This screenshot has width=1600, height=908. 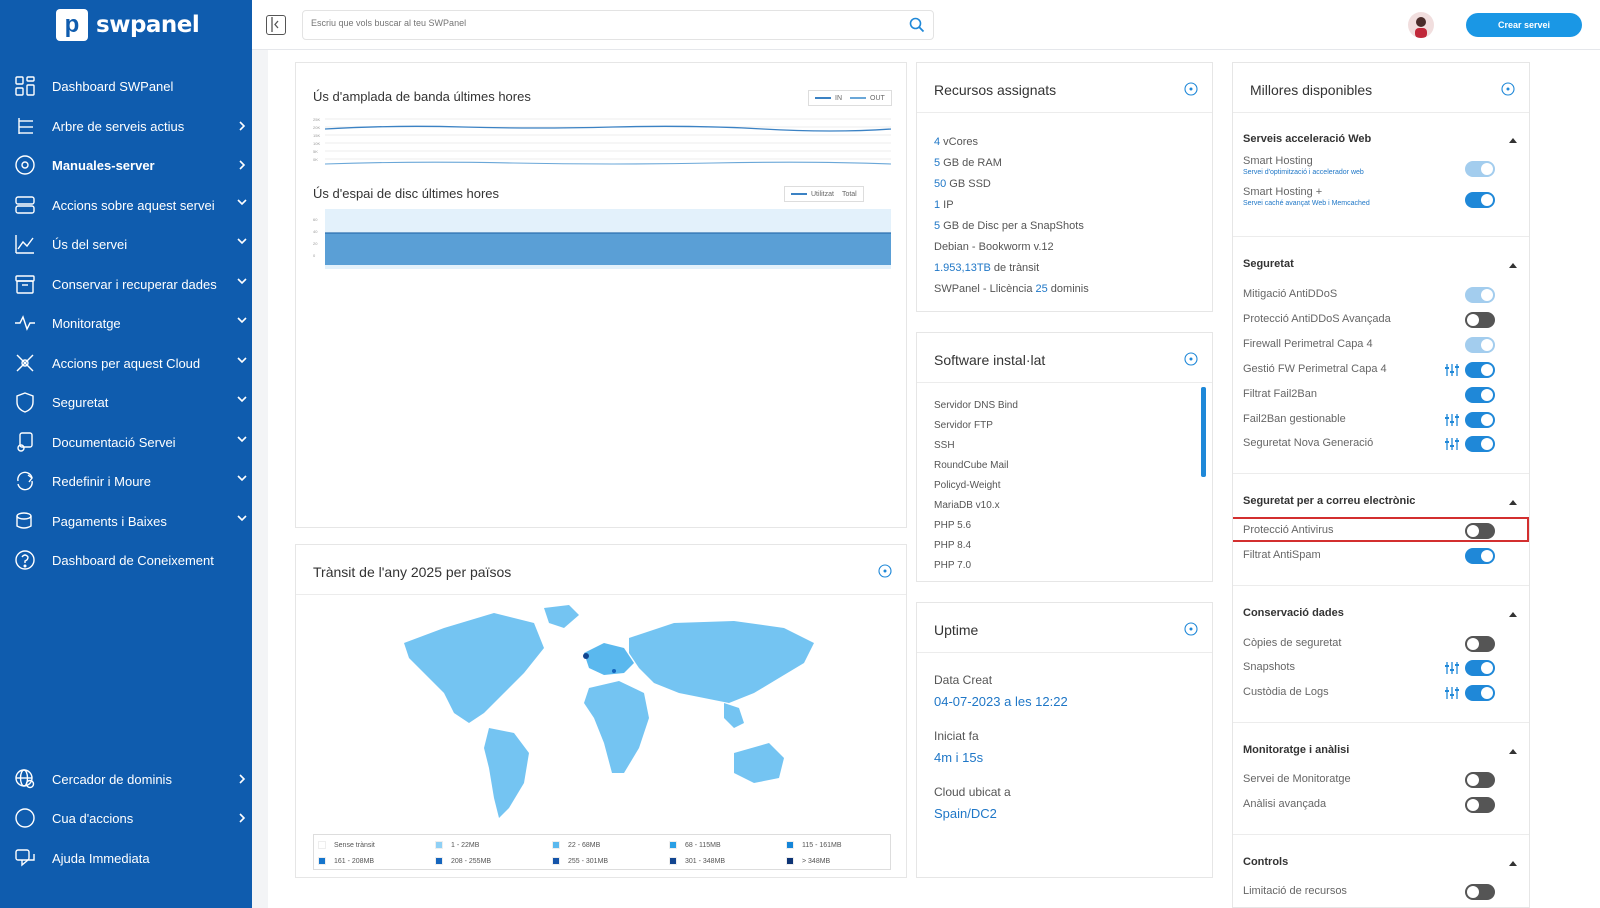 I want to click on toggle-fail2ban-gestionable, so click(x=1480, y=420).